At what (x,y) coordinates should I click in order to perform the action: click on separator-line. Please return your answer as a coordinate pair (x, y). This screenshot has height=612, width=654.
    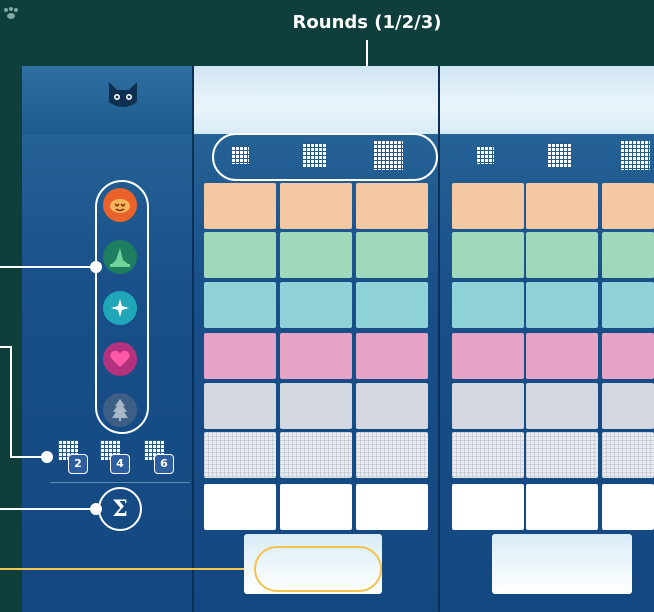
    Looking at the image, I should click on (120, 482).